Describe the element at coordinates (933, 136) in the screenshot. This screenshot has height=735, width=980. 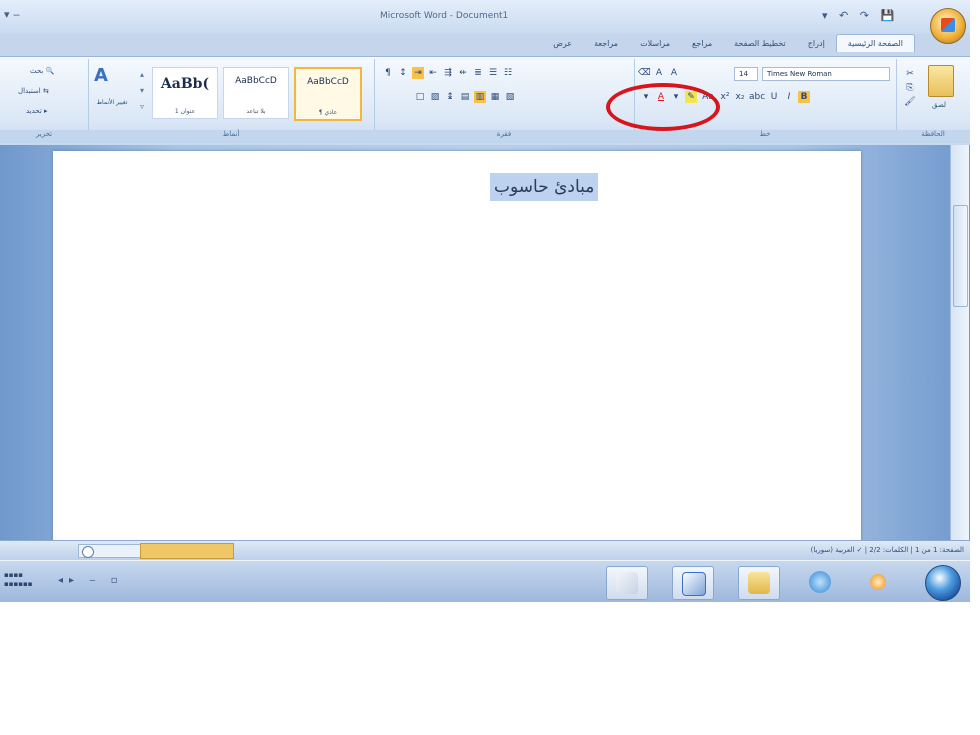
I see `group-label-clipboard: الحافظة` at that location.